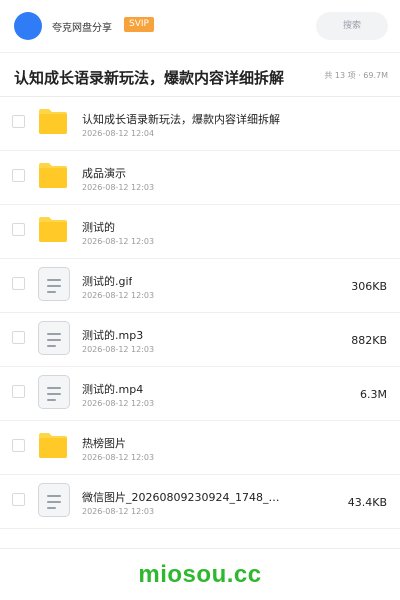 Image resolution: width=400 pixels, height=600 pixels. What do you see at coordinates (118, 133) in the screenshot?
I see `file-date: 2026-08-12 12:04` at bounding box center [118, 133].